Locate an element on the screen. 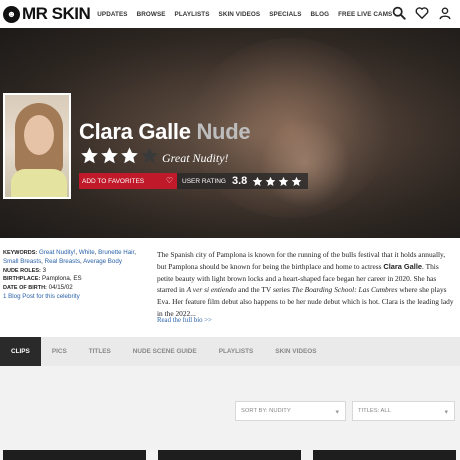  titles-select: TITLES: ALL ▾ is located at coordinates (403, 411).